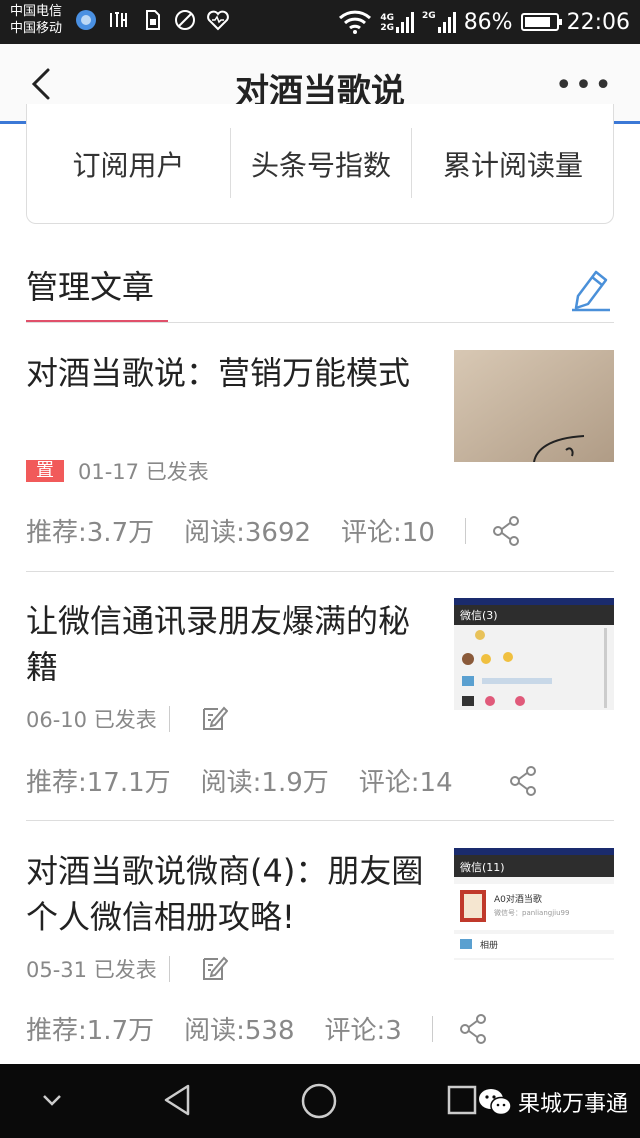  Describe the element at coordinates (90, 533) in the screenshot. I see `article-recommend: 推荐:3.7万` at that location.